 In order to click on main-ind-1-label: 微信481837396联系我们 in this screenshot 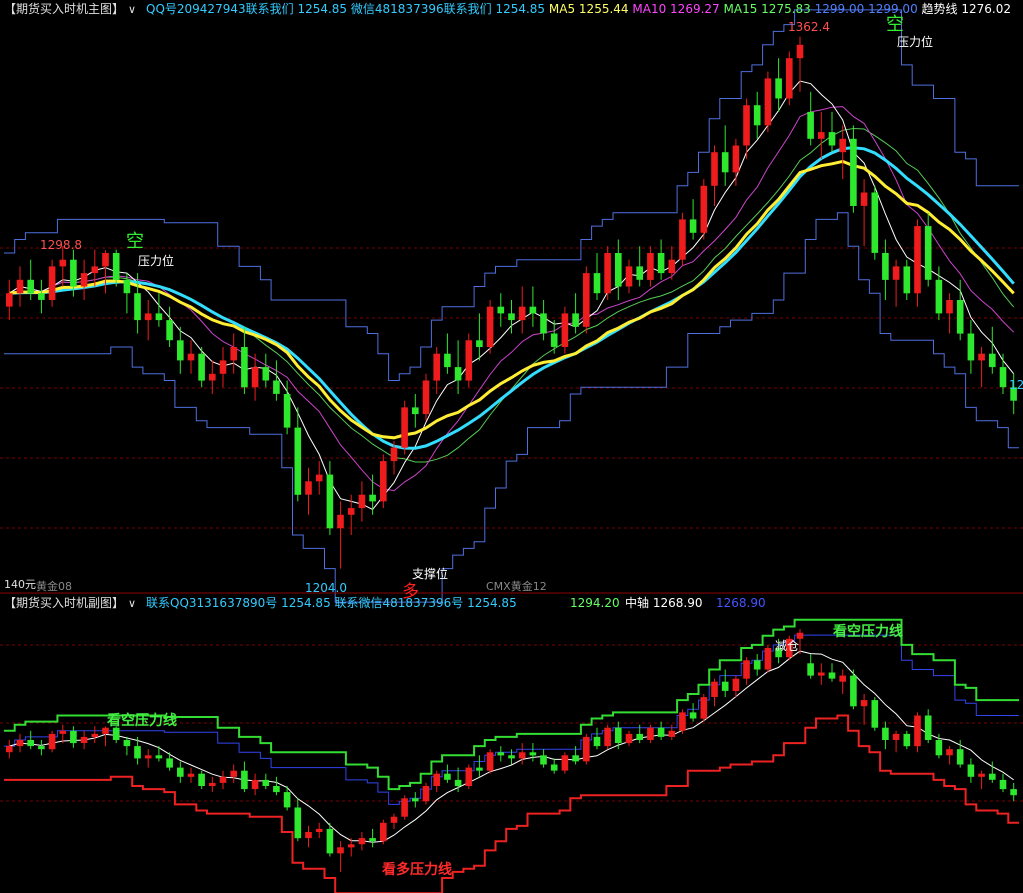, I will do `click(421, 8)`.